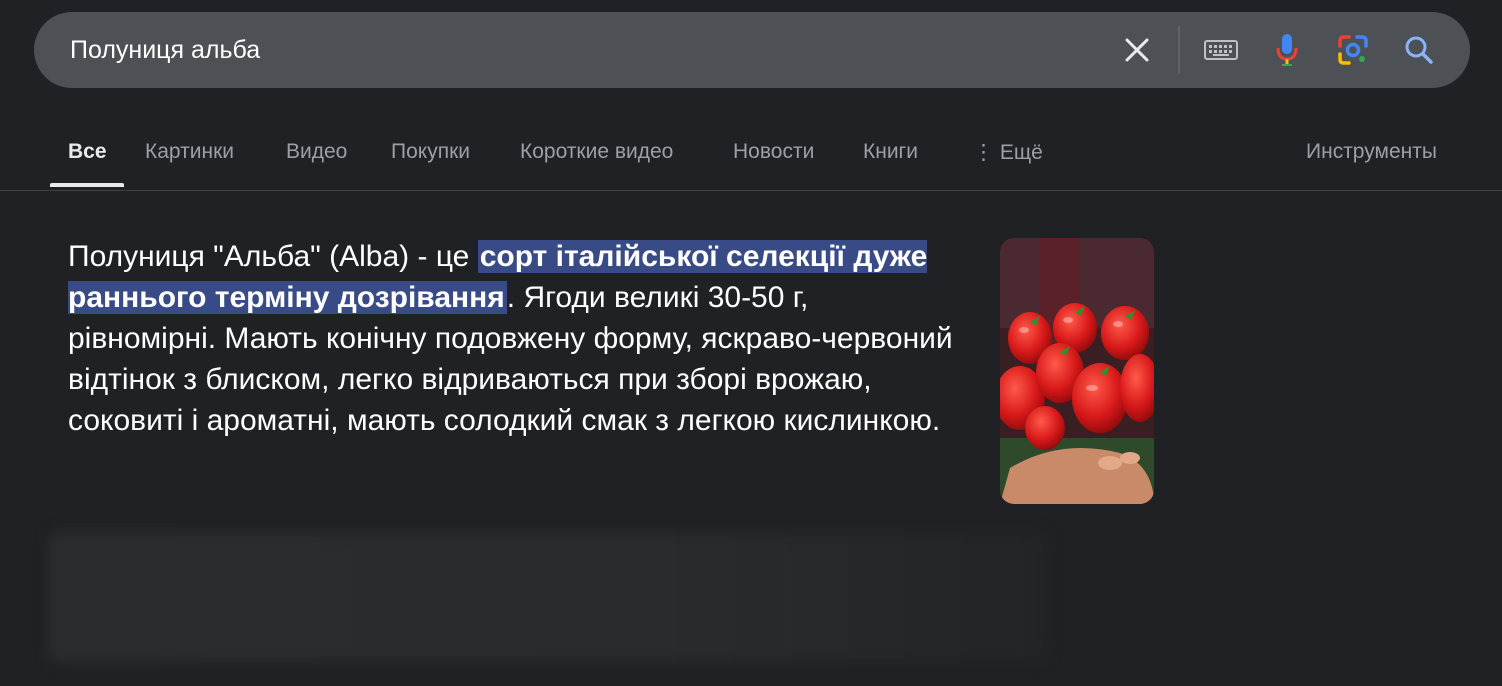  Describe the element at coordinates (1008, 152) in the screenshot. I see `tab-more: ⋮ Ещё` at that location.